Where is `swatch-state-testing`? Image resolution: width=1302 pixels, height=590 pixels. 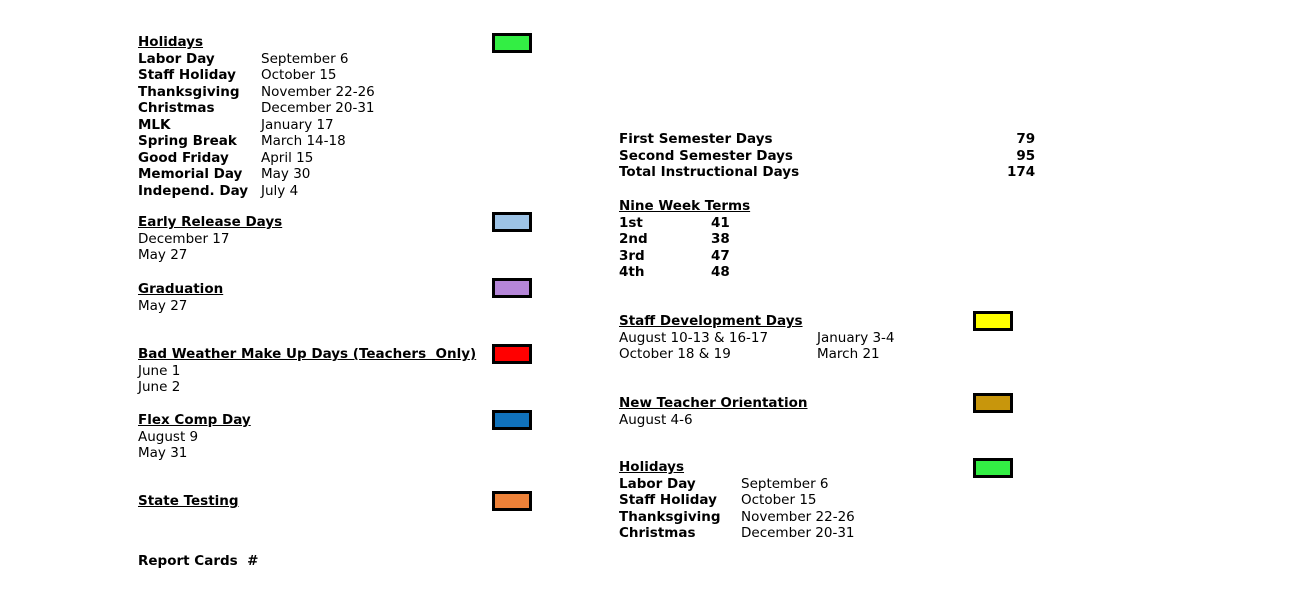
swatch-state-testing is located at coordinates (512, 501).